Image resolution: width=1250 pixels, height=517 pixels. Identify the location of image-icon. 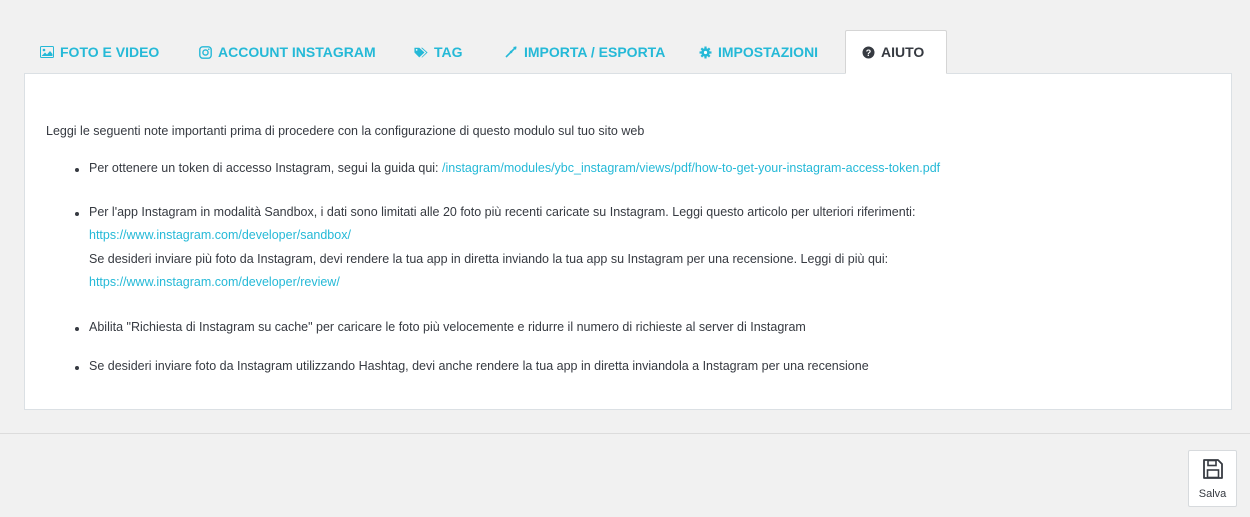
(47, 52).